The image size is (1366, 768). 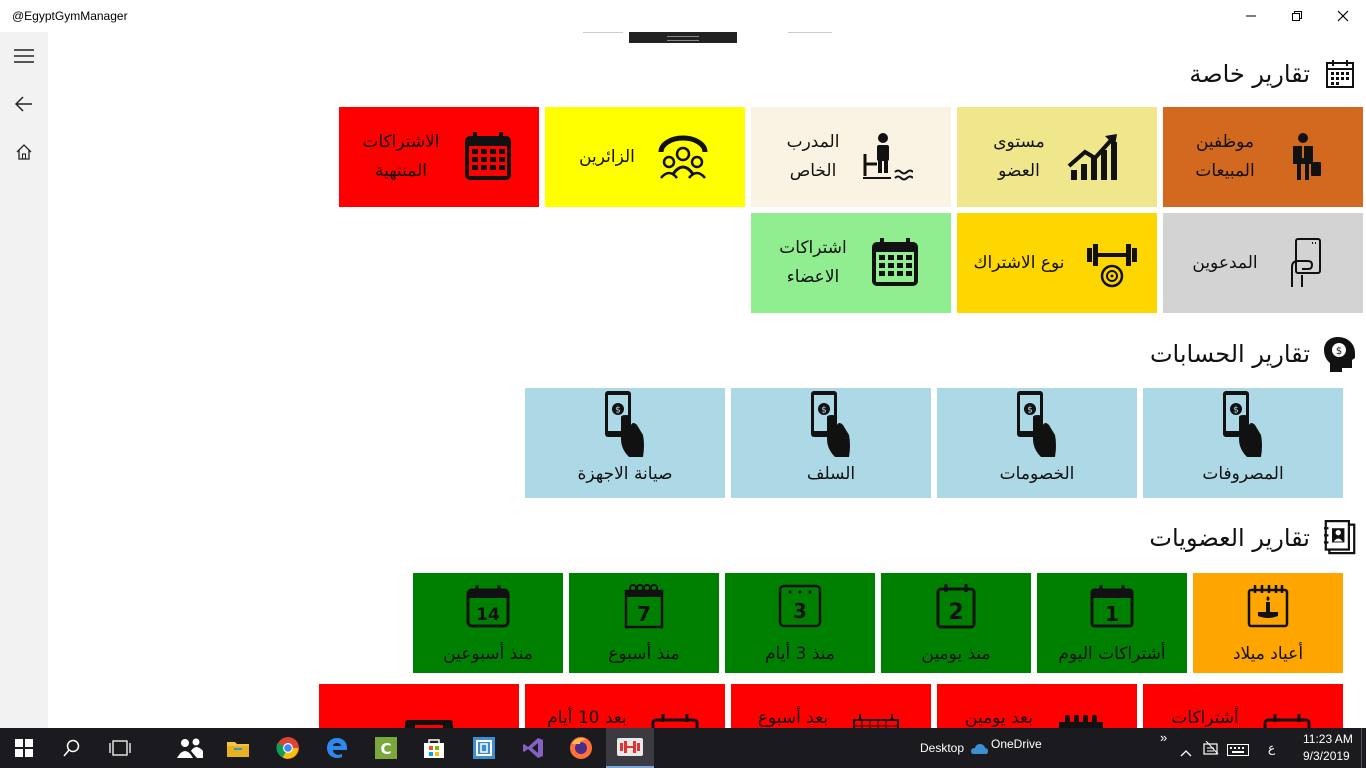 I want to click on tile-in-one-week: بعد أسبوع, so click(x=831, y=706).